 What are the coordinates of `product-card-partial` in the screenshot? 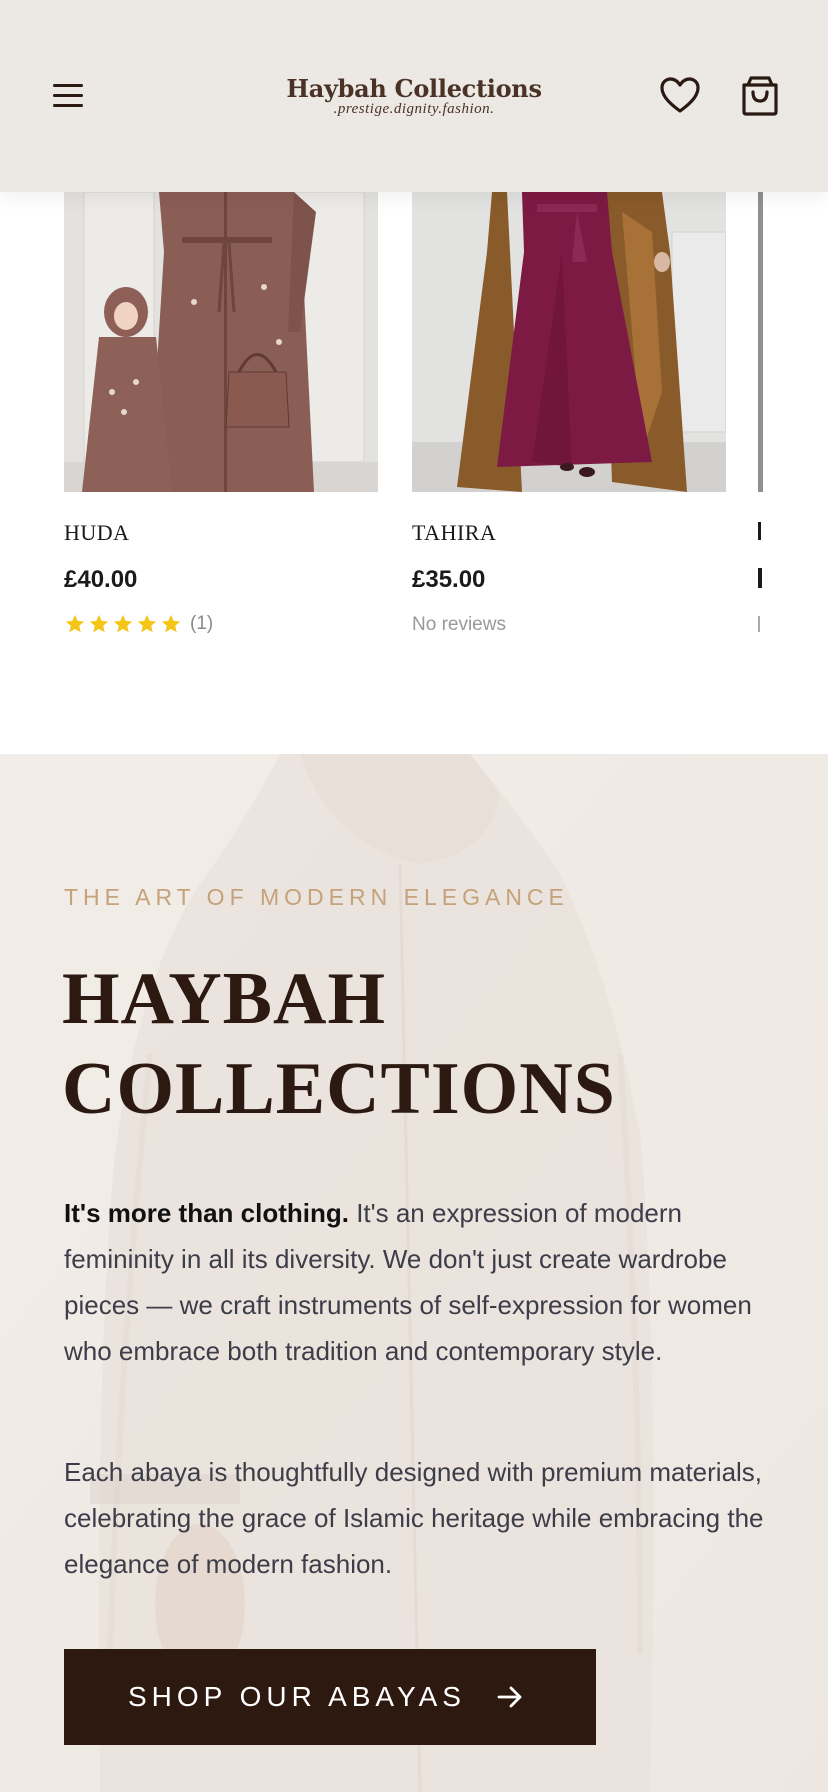 It's located at (760, 473).